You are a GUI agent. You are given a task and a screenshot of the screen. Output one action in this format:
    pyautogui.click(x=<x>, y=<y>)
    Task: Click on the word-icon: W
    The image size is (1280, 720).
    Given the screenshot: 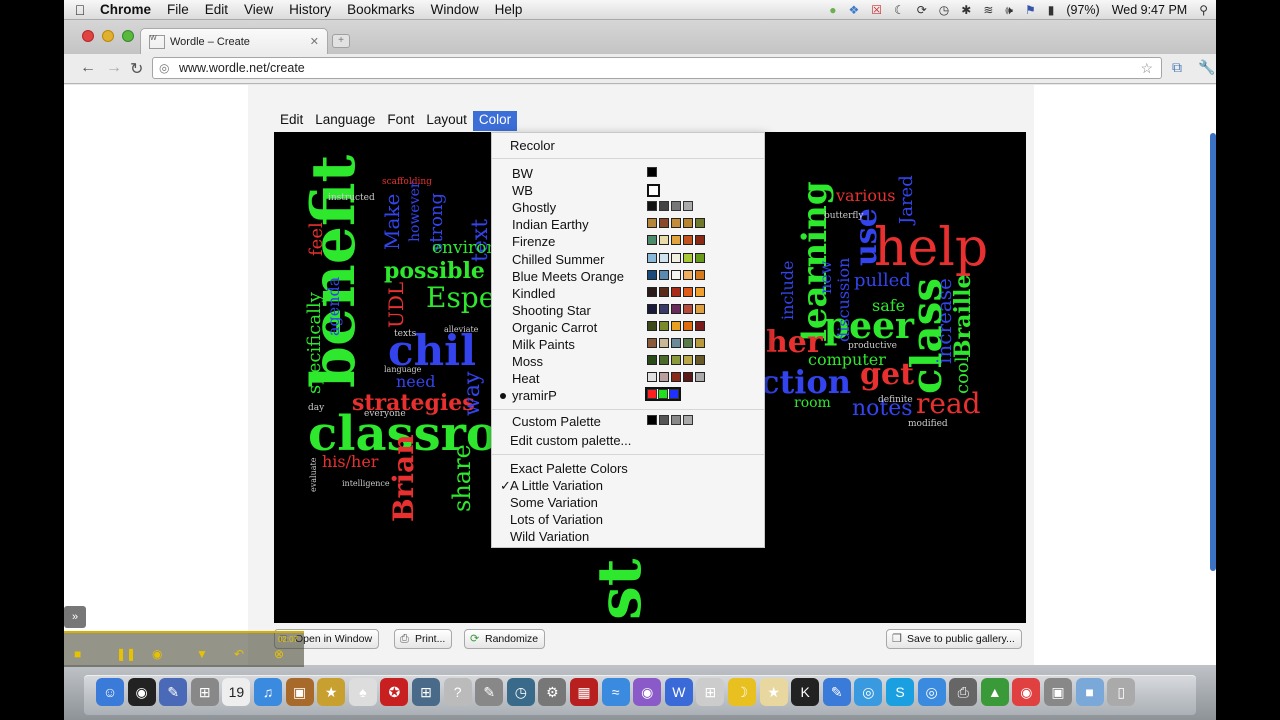 What is the action you would take?
    pyautogui.click(x=678, y=692)
    